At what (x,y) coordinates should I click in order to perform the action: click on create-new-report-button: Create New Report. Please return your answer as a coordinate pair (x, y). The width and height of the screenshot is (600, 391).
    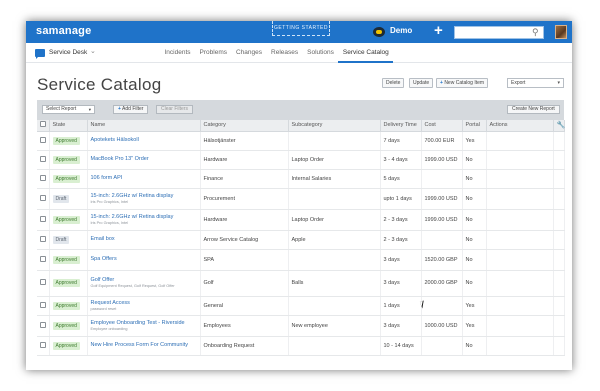
    Looking at the image, I should click on (533, 109).